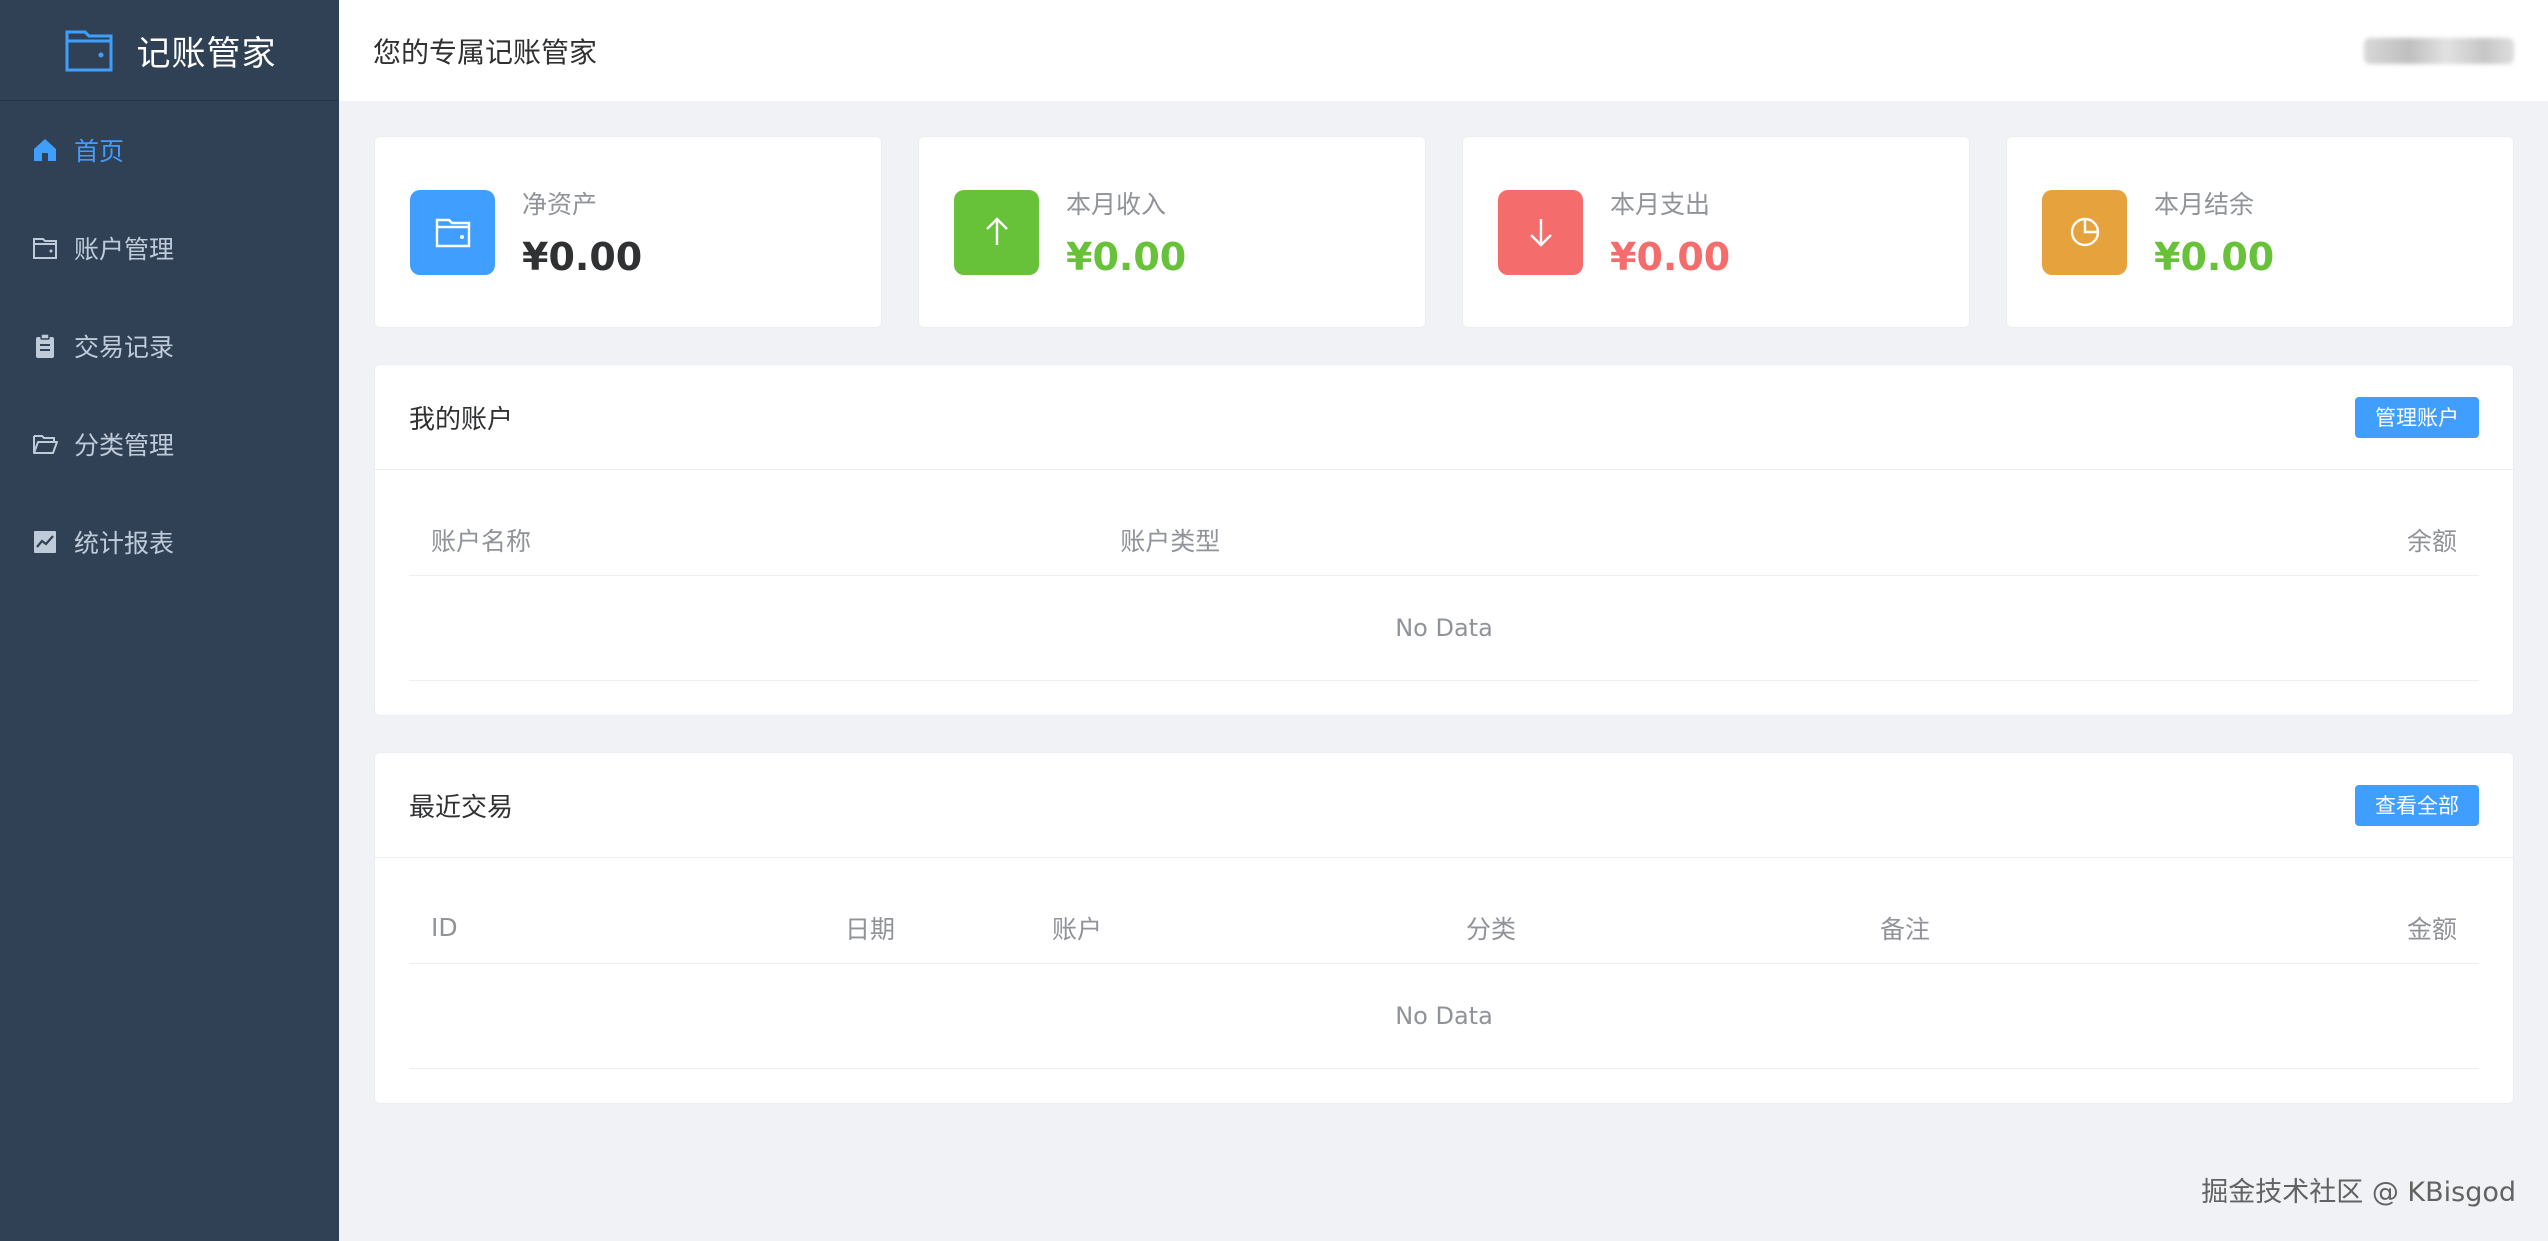  Describe the element at coordinates (124, 249) in the screenshot. I see `sidebar-item-label: 账户管理` at that location.